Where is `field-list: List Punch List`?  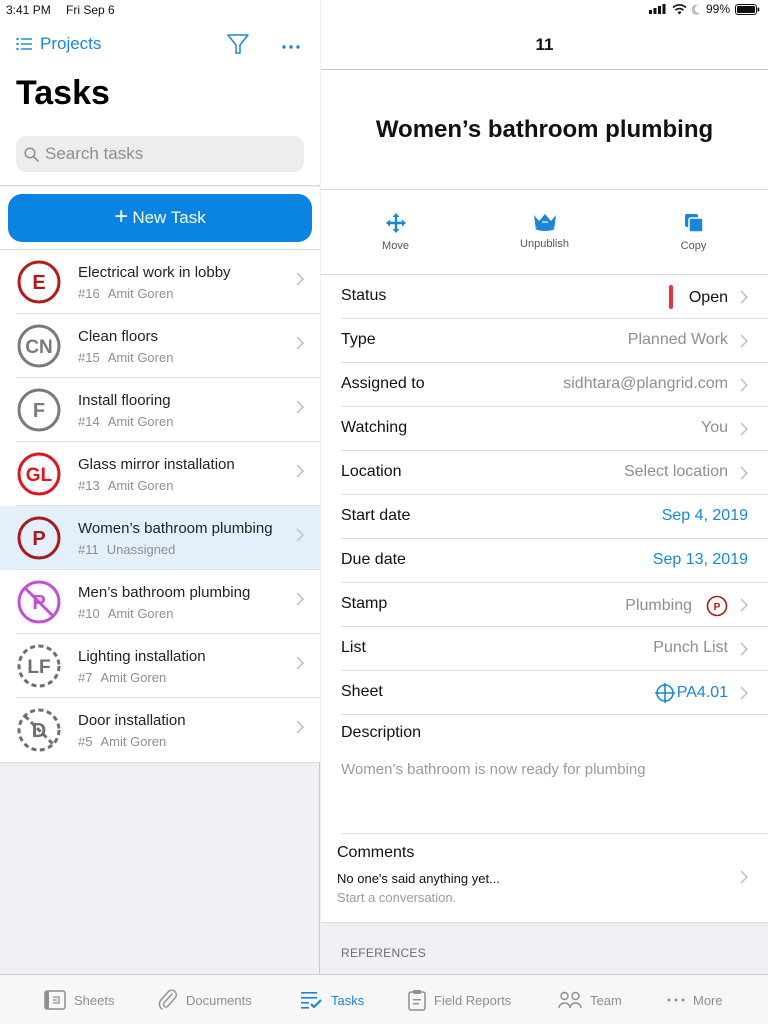 field-list: List Punch List is located at coordinates (544, 649).